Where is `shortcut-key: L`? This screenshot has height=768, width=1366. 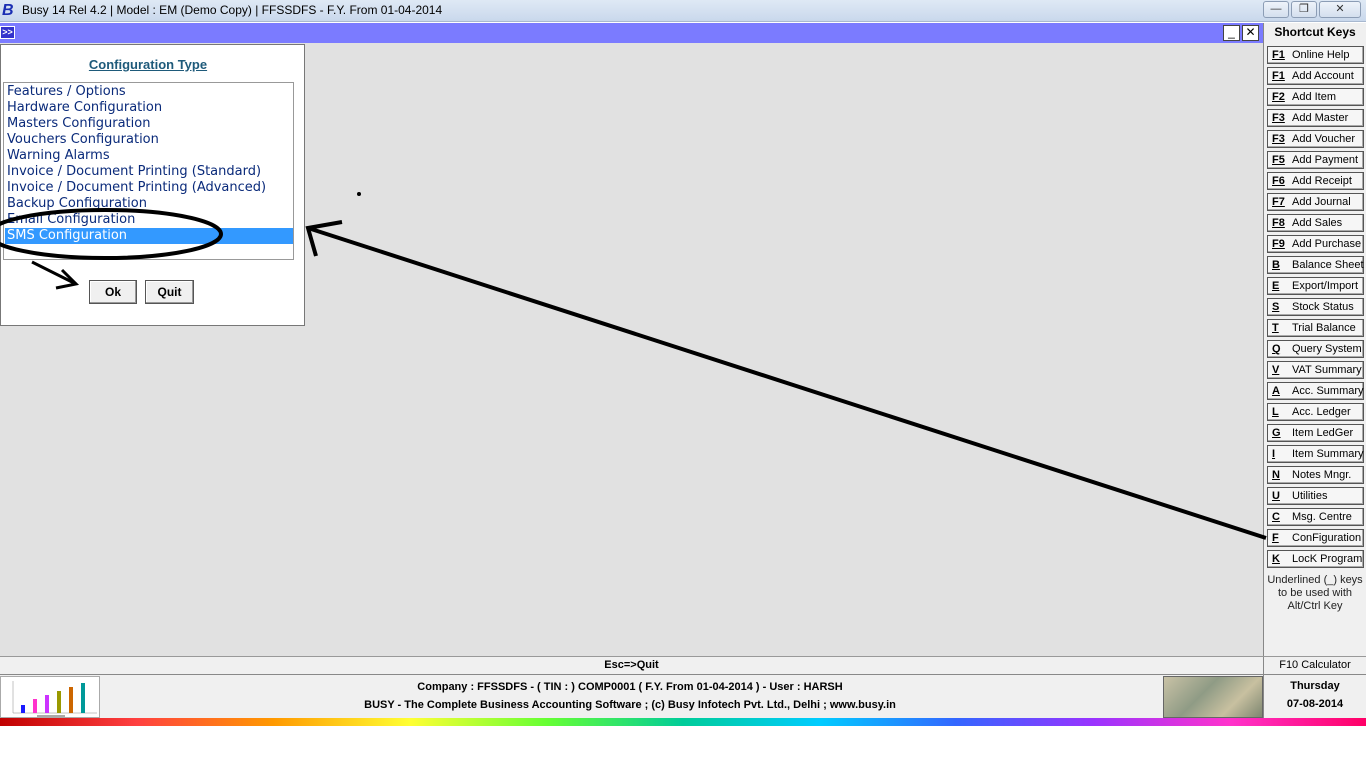 shortcut-key: L is located at coordinates (1275, 412).